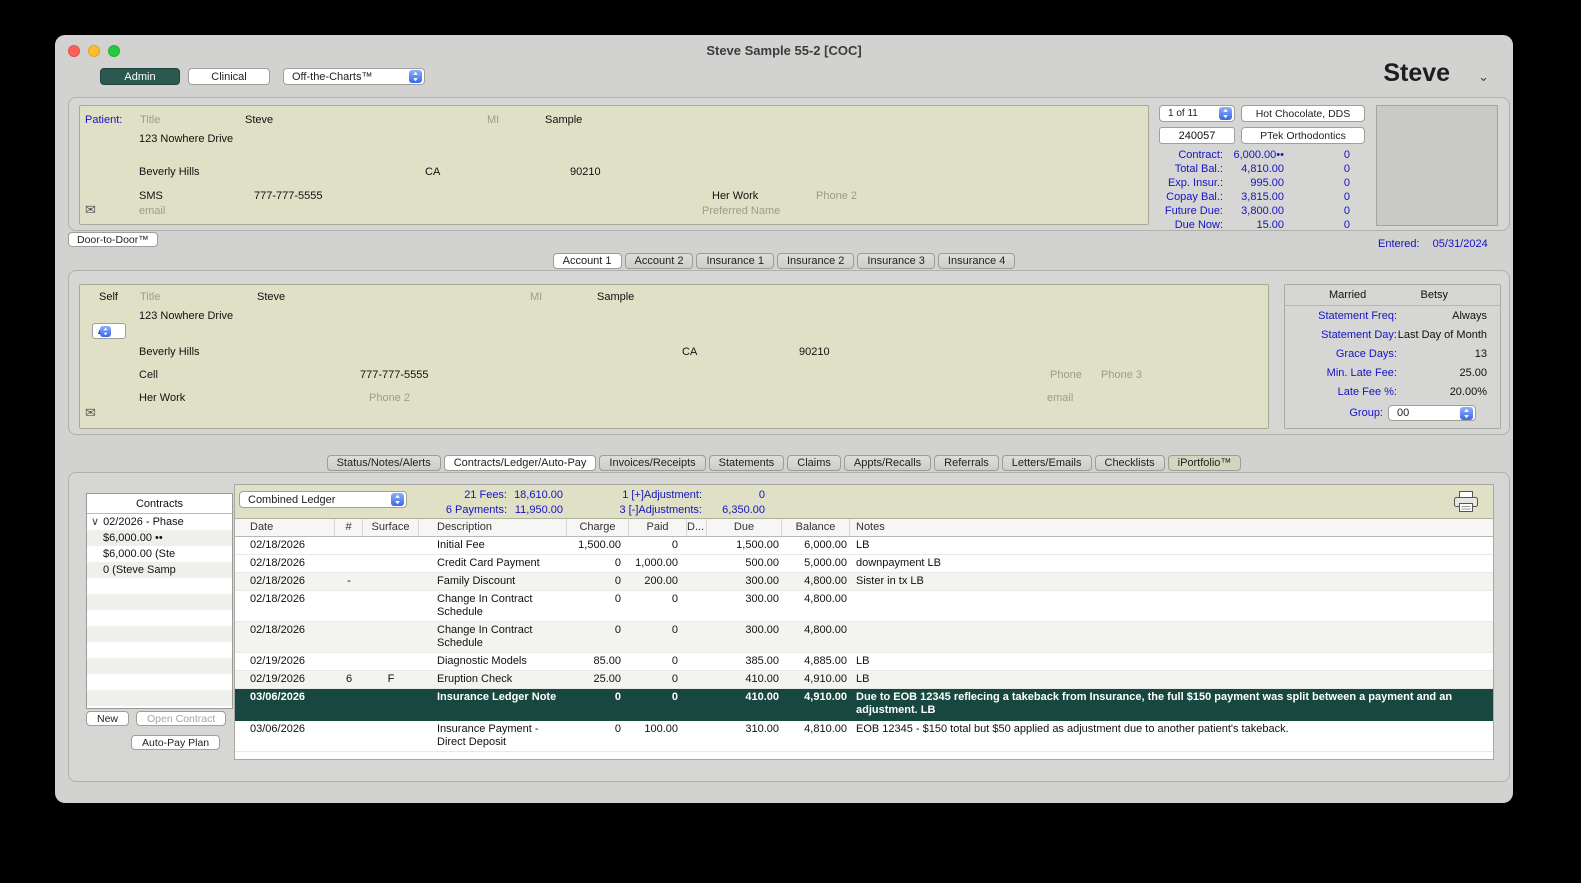 The height and width of the screenshot is (883, 1581). What do you see at coordinates (744, 527) in the screenshot?
I see `col-due: Due` at bounding box center [744, 527].